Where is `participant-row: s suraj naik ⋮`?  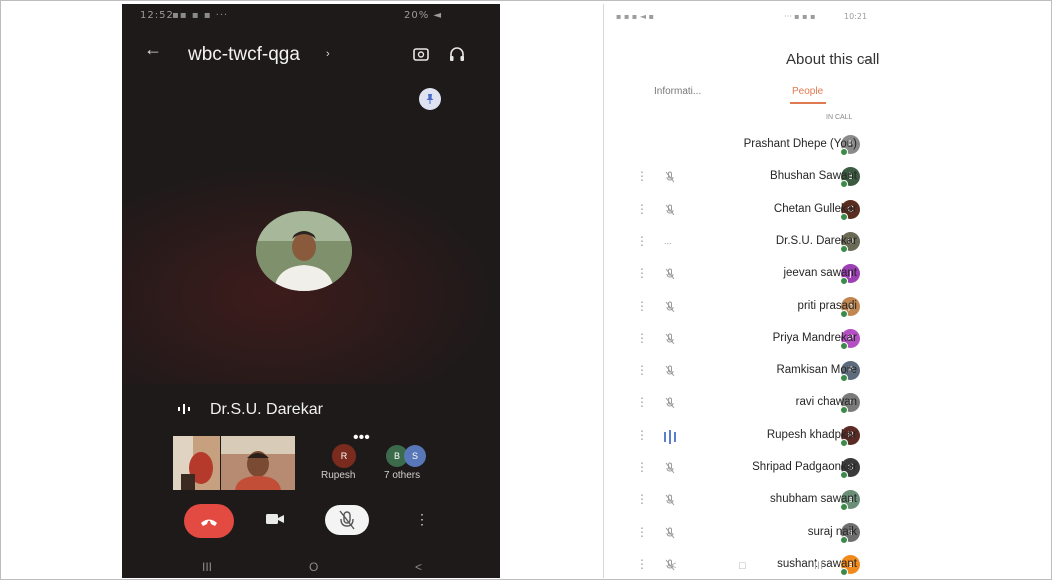
participant-row: s suraj naik ⋮ is located at coordinates (827, 533).